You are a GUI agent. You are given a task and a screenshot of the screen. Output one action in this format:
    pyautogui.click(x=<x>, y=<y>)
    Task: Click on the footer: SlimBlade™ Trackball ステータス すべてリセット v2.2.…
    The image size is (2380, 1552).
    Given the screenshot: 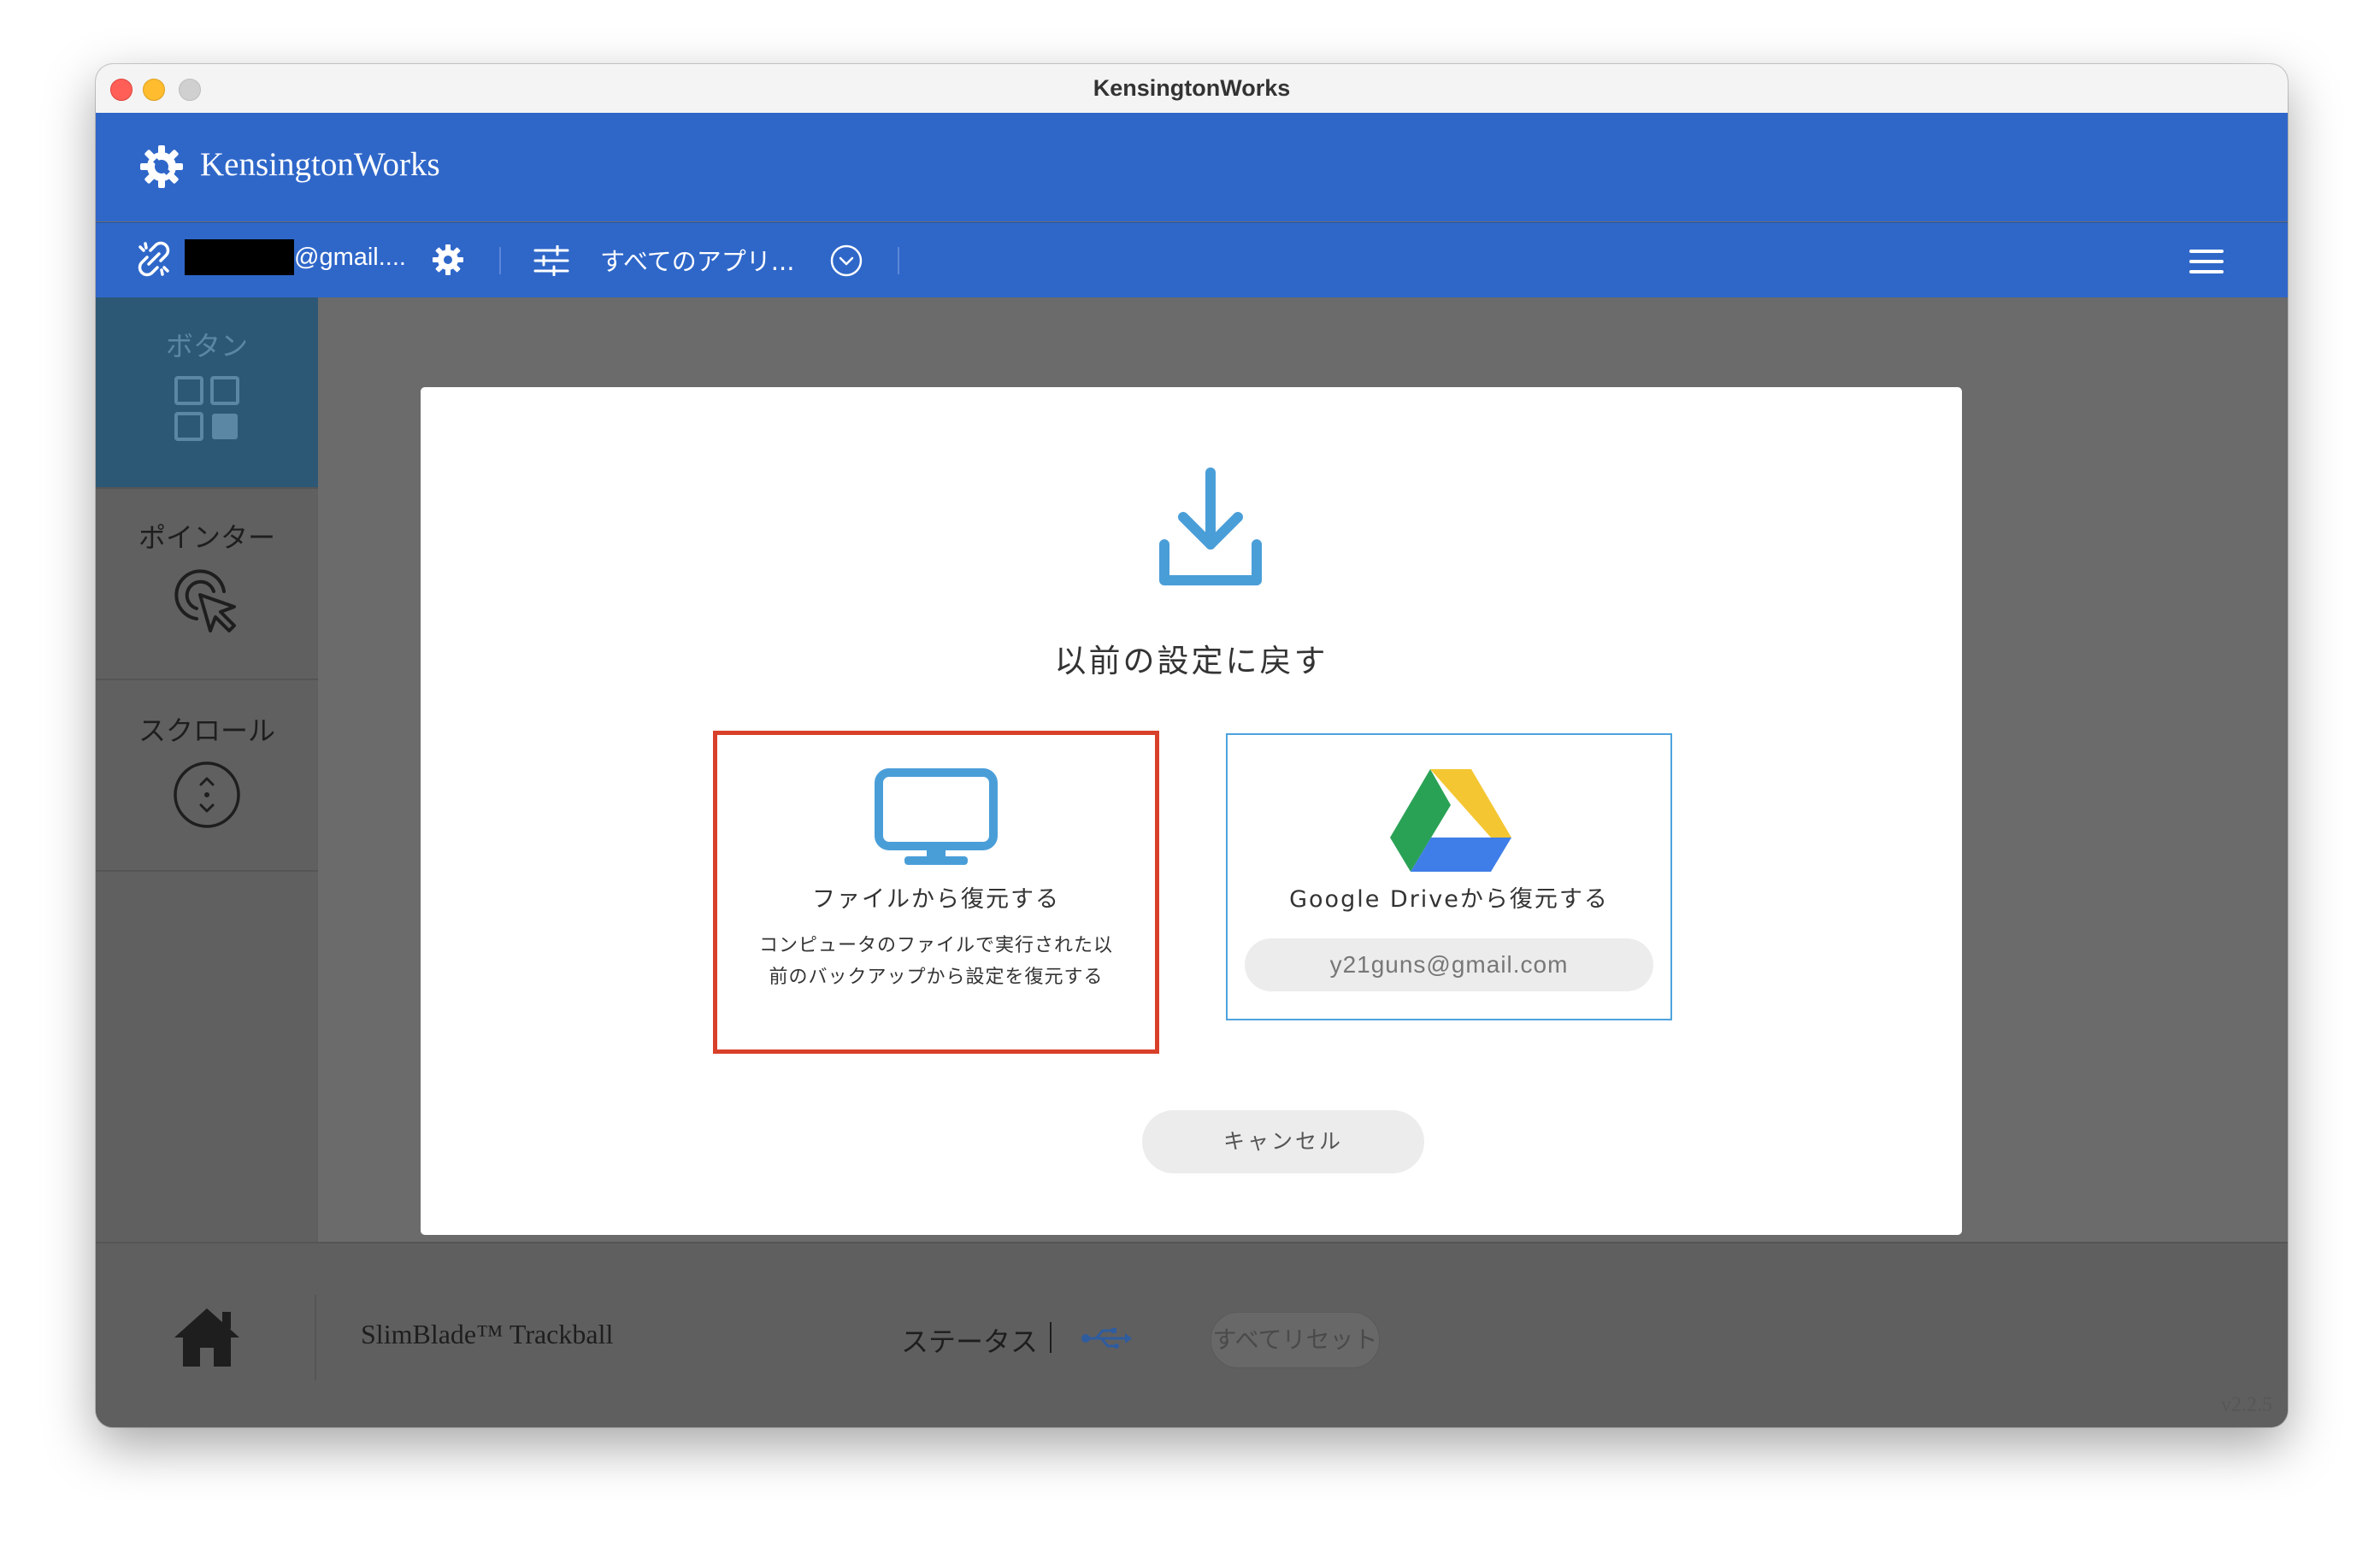 What is the action you would take?
    pyautogui.click(x=1192, y=1334)
    